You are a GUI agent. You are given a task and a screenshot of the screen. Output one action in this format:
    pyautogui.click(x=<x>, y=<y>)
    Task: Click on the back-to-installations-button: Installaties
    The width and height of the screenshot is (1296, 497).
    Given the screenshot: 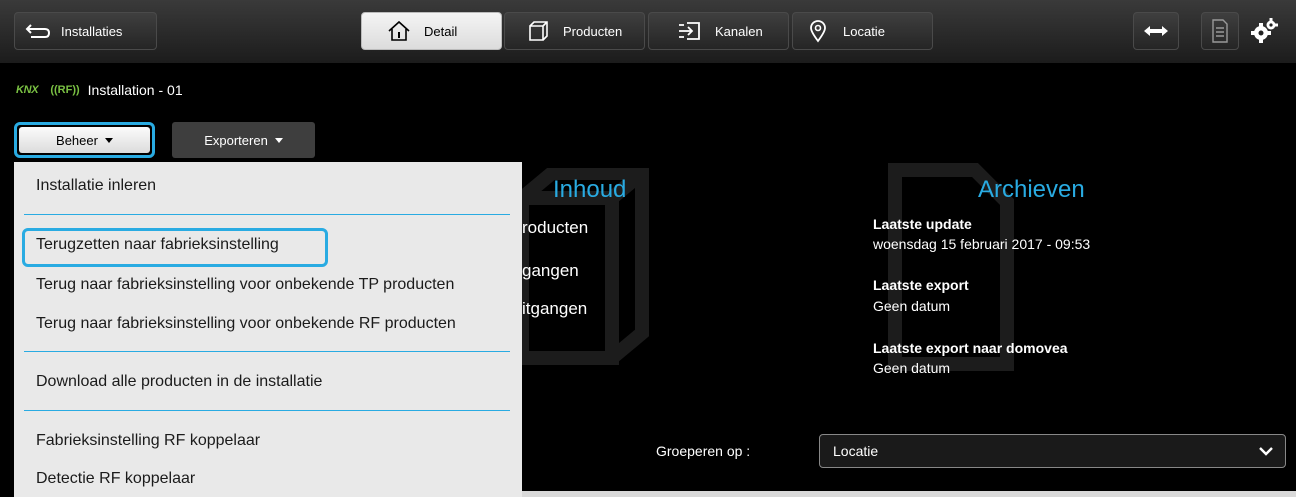 What is the action you would take?
    pyautogui.click(x=85, y=31)
    